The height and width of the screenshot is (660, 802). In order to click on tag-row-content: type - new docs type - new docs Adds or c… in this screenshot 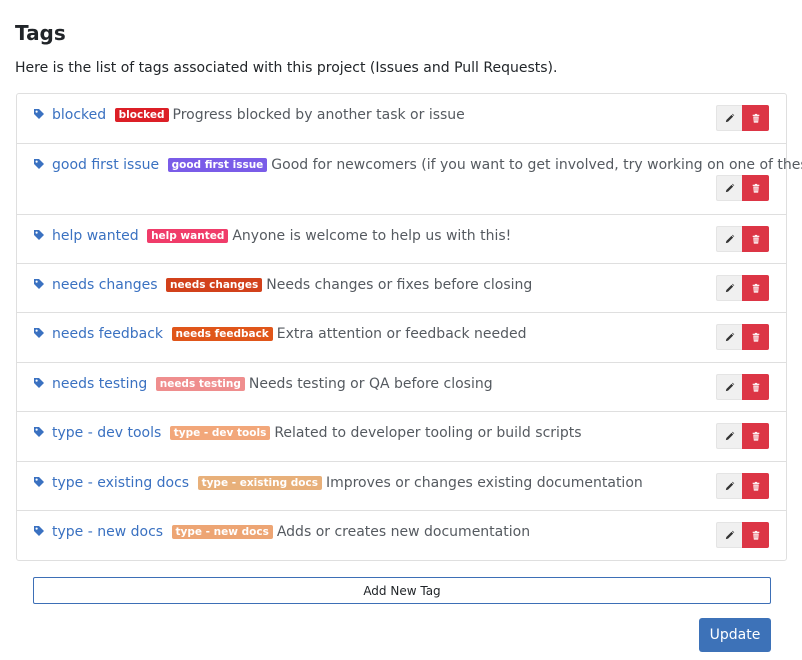, I will do `click(401, 532)`.